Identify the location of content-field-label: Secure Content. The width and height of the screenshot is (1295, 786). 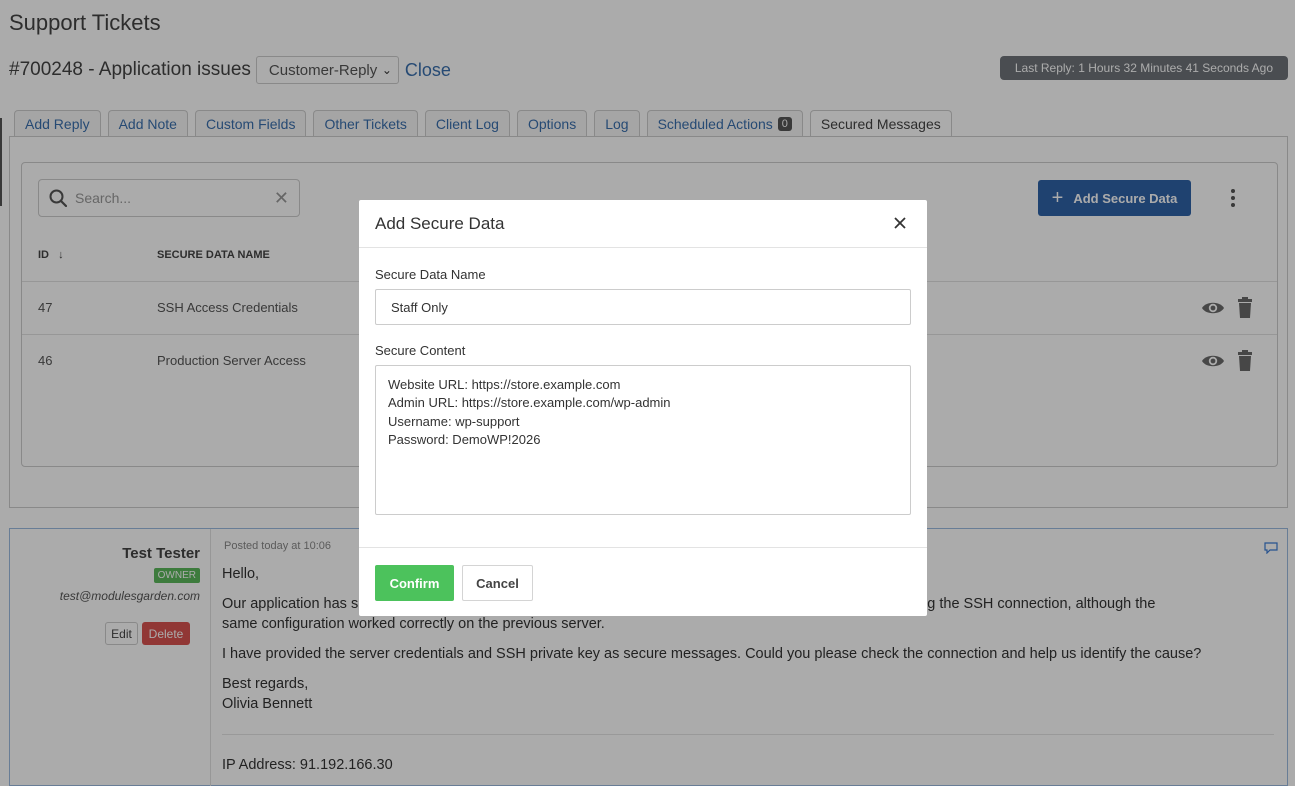
(420, 350).